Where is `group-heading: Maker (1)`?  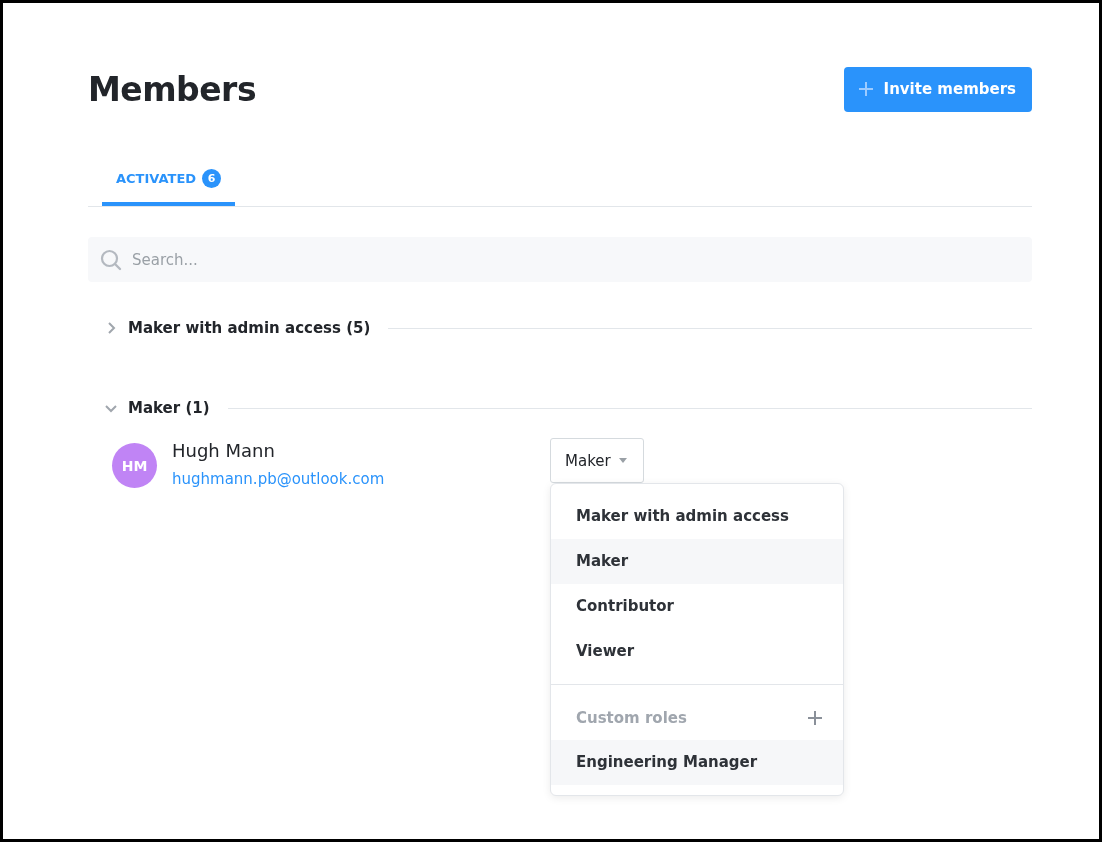
group-heading: Maker (1) is located at coordinates (169, 408).